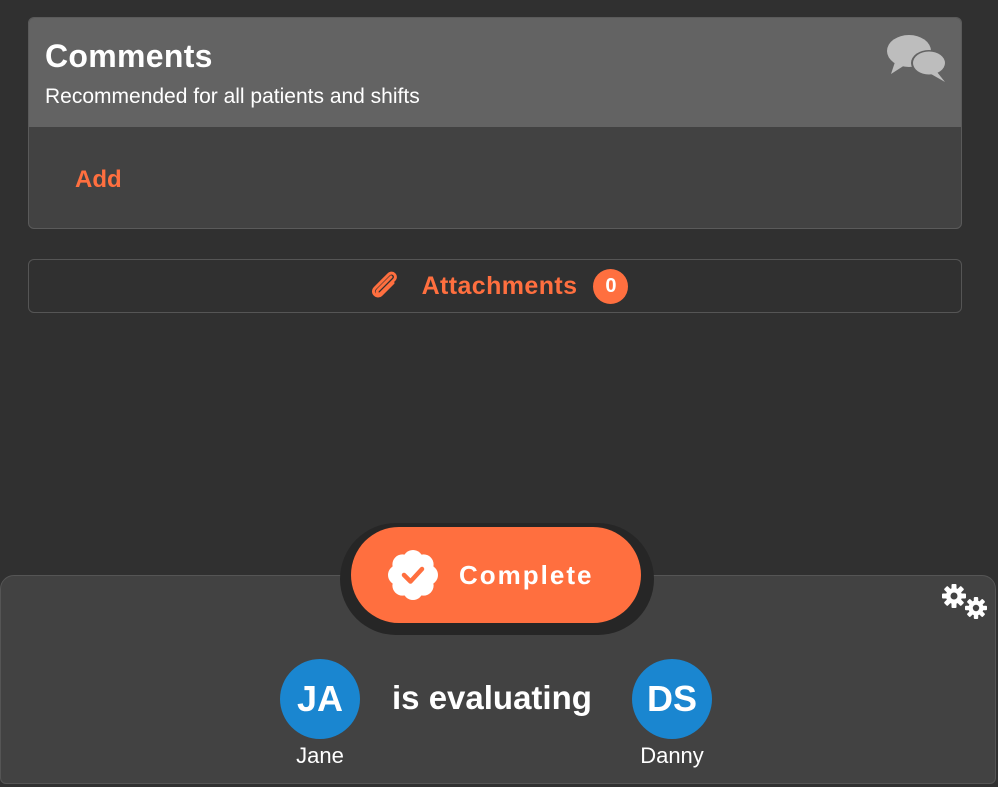  Describe the element at coordinates (384, 284) in the screenshot. I see `paperclip-icon` at that location.